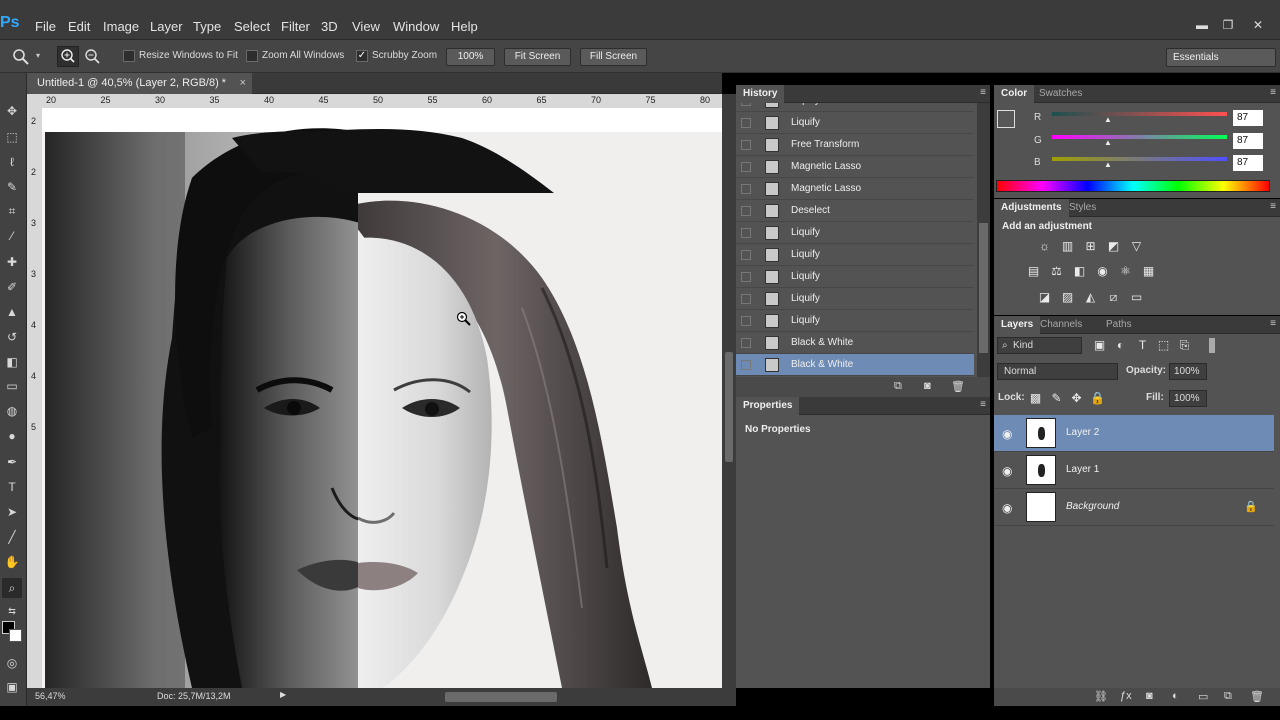 The image size is (1280, 720). What do you see at coordinates (1258, 25) in the screenshot?
I see `close-window-button: ✕` at bounding box center [1258, 25].